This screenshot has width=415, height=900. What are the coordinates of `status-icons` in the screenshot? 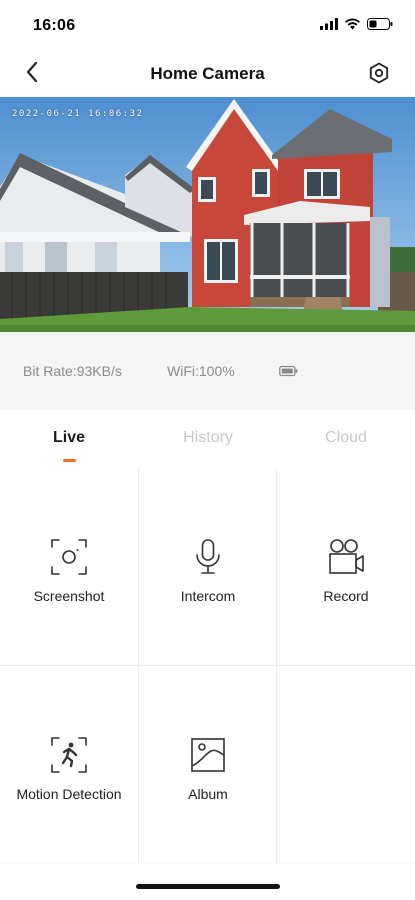 It's located at (356, 26).